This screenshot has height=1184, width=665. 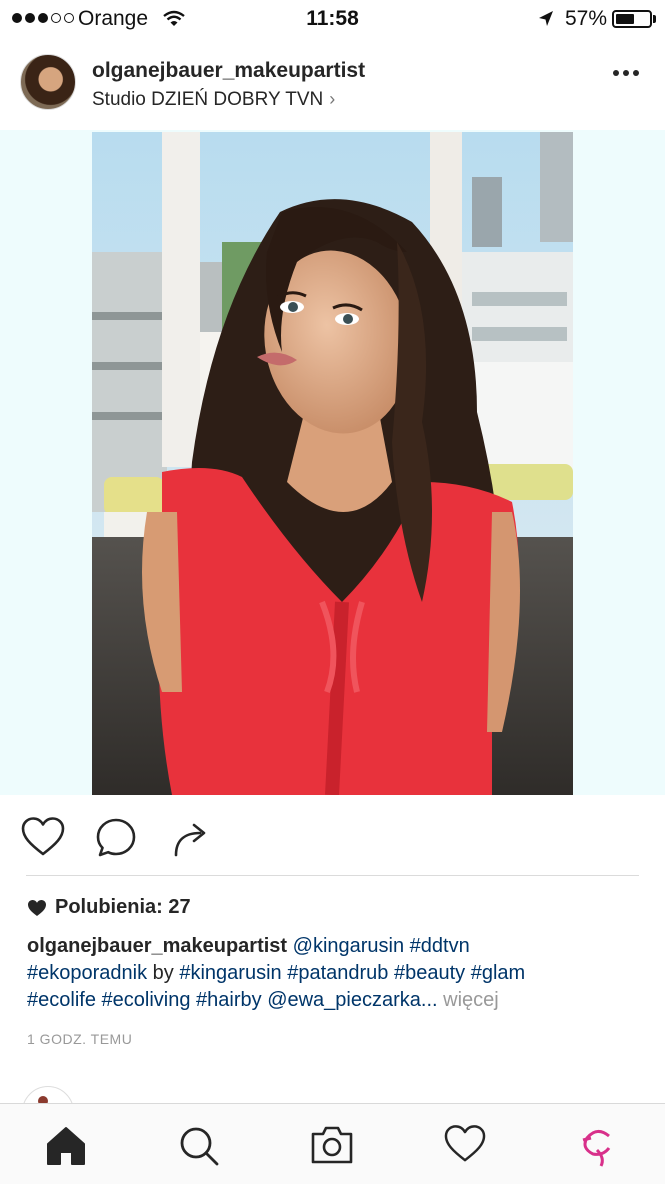 What do you see at coordinates (626, 73) in the screenshot?
I see `more-options-icon` at bounding box center [626, 73].